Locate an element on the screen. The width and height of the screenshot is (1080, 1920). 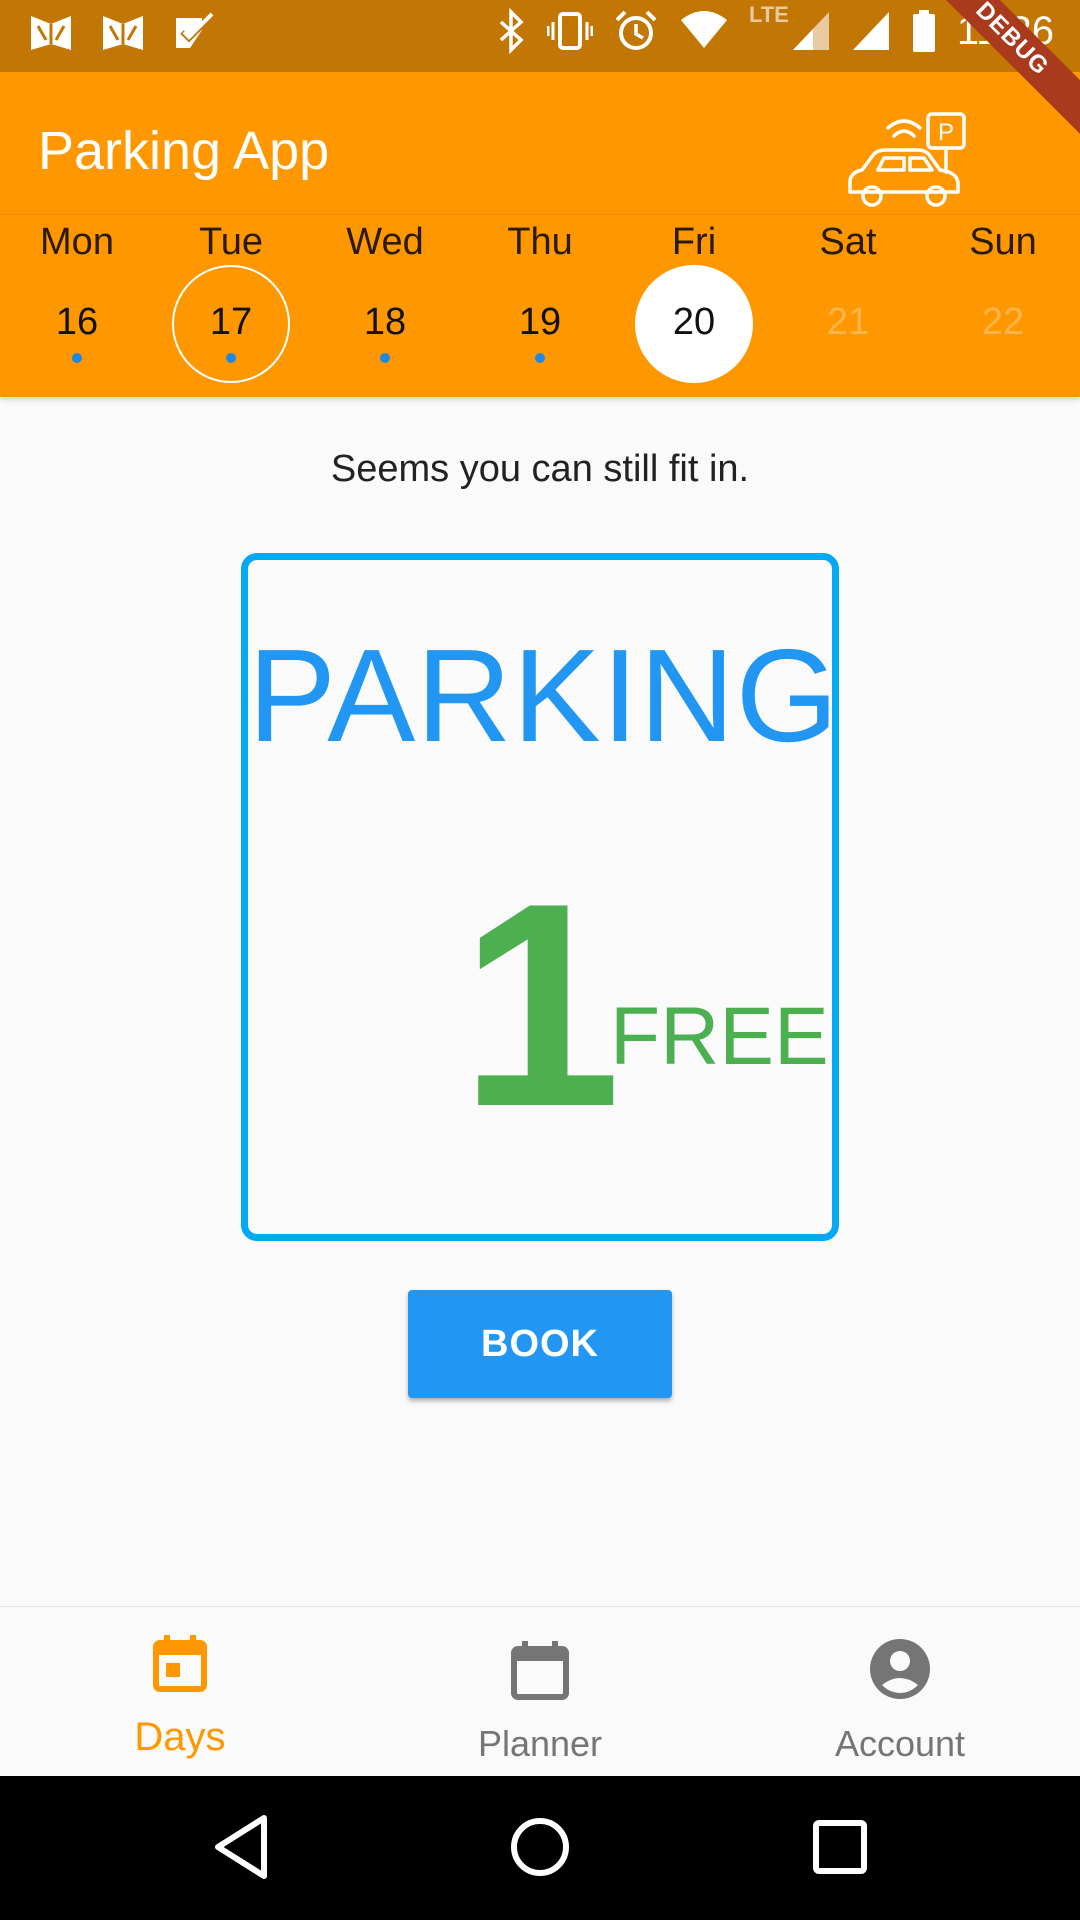
bottom-nav: Days Planner Account is located at coordinates (540, 1691).